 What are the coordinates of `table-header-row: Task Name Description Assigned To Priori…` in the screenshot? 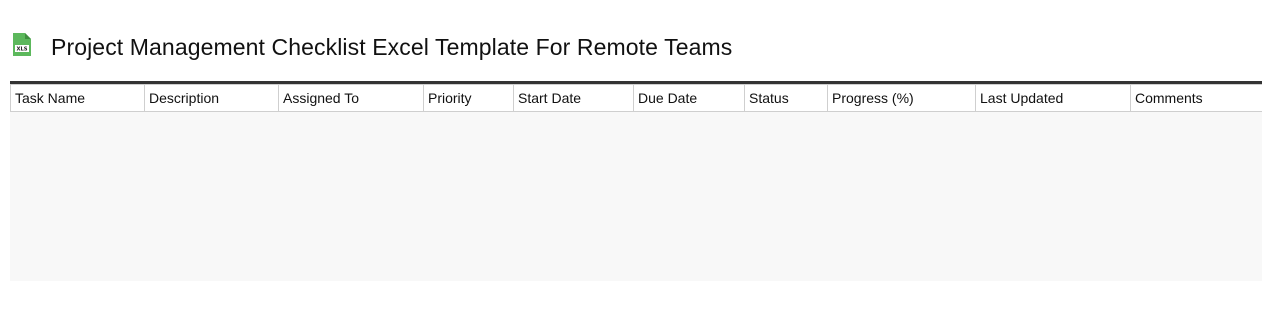 It's located at (636, 98).